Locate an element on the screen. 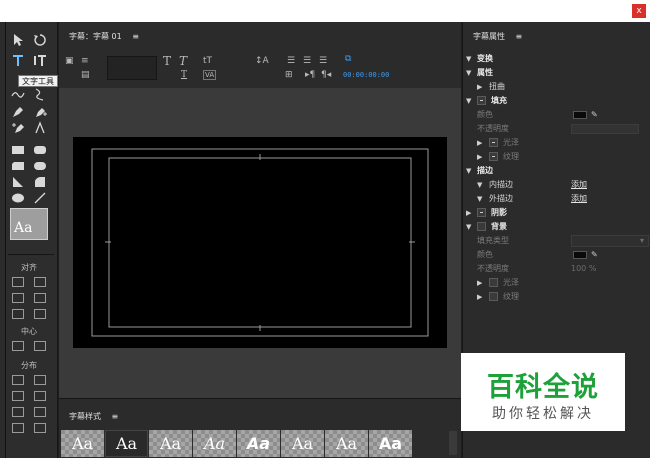 The width and height of the screenshot is (650, 458). wedge-tool is located at coordinates (18, 182).